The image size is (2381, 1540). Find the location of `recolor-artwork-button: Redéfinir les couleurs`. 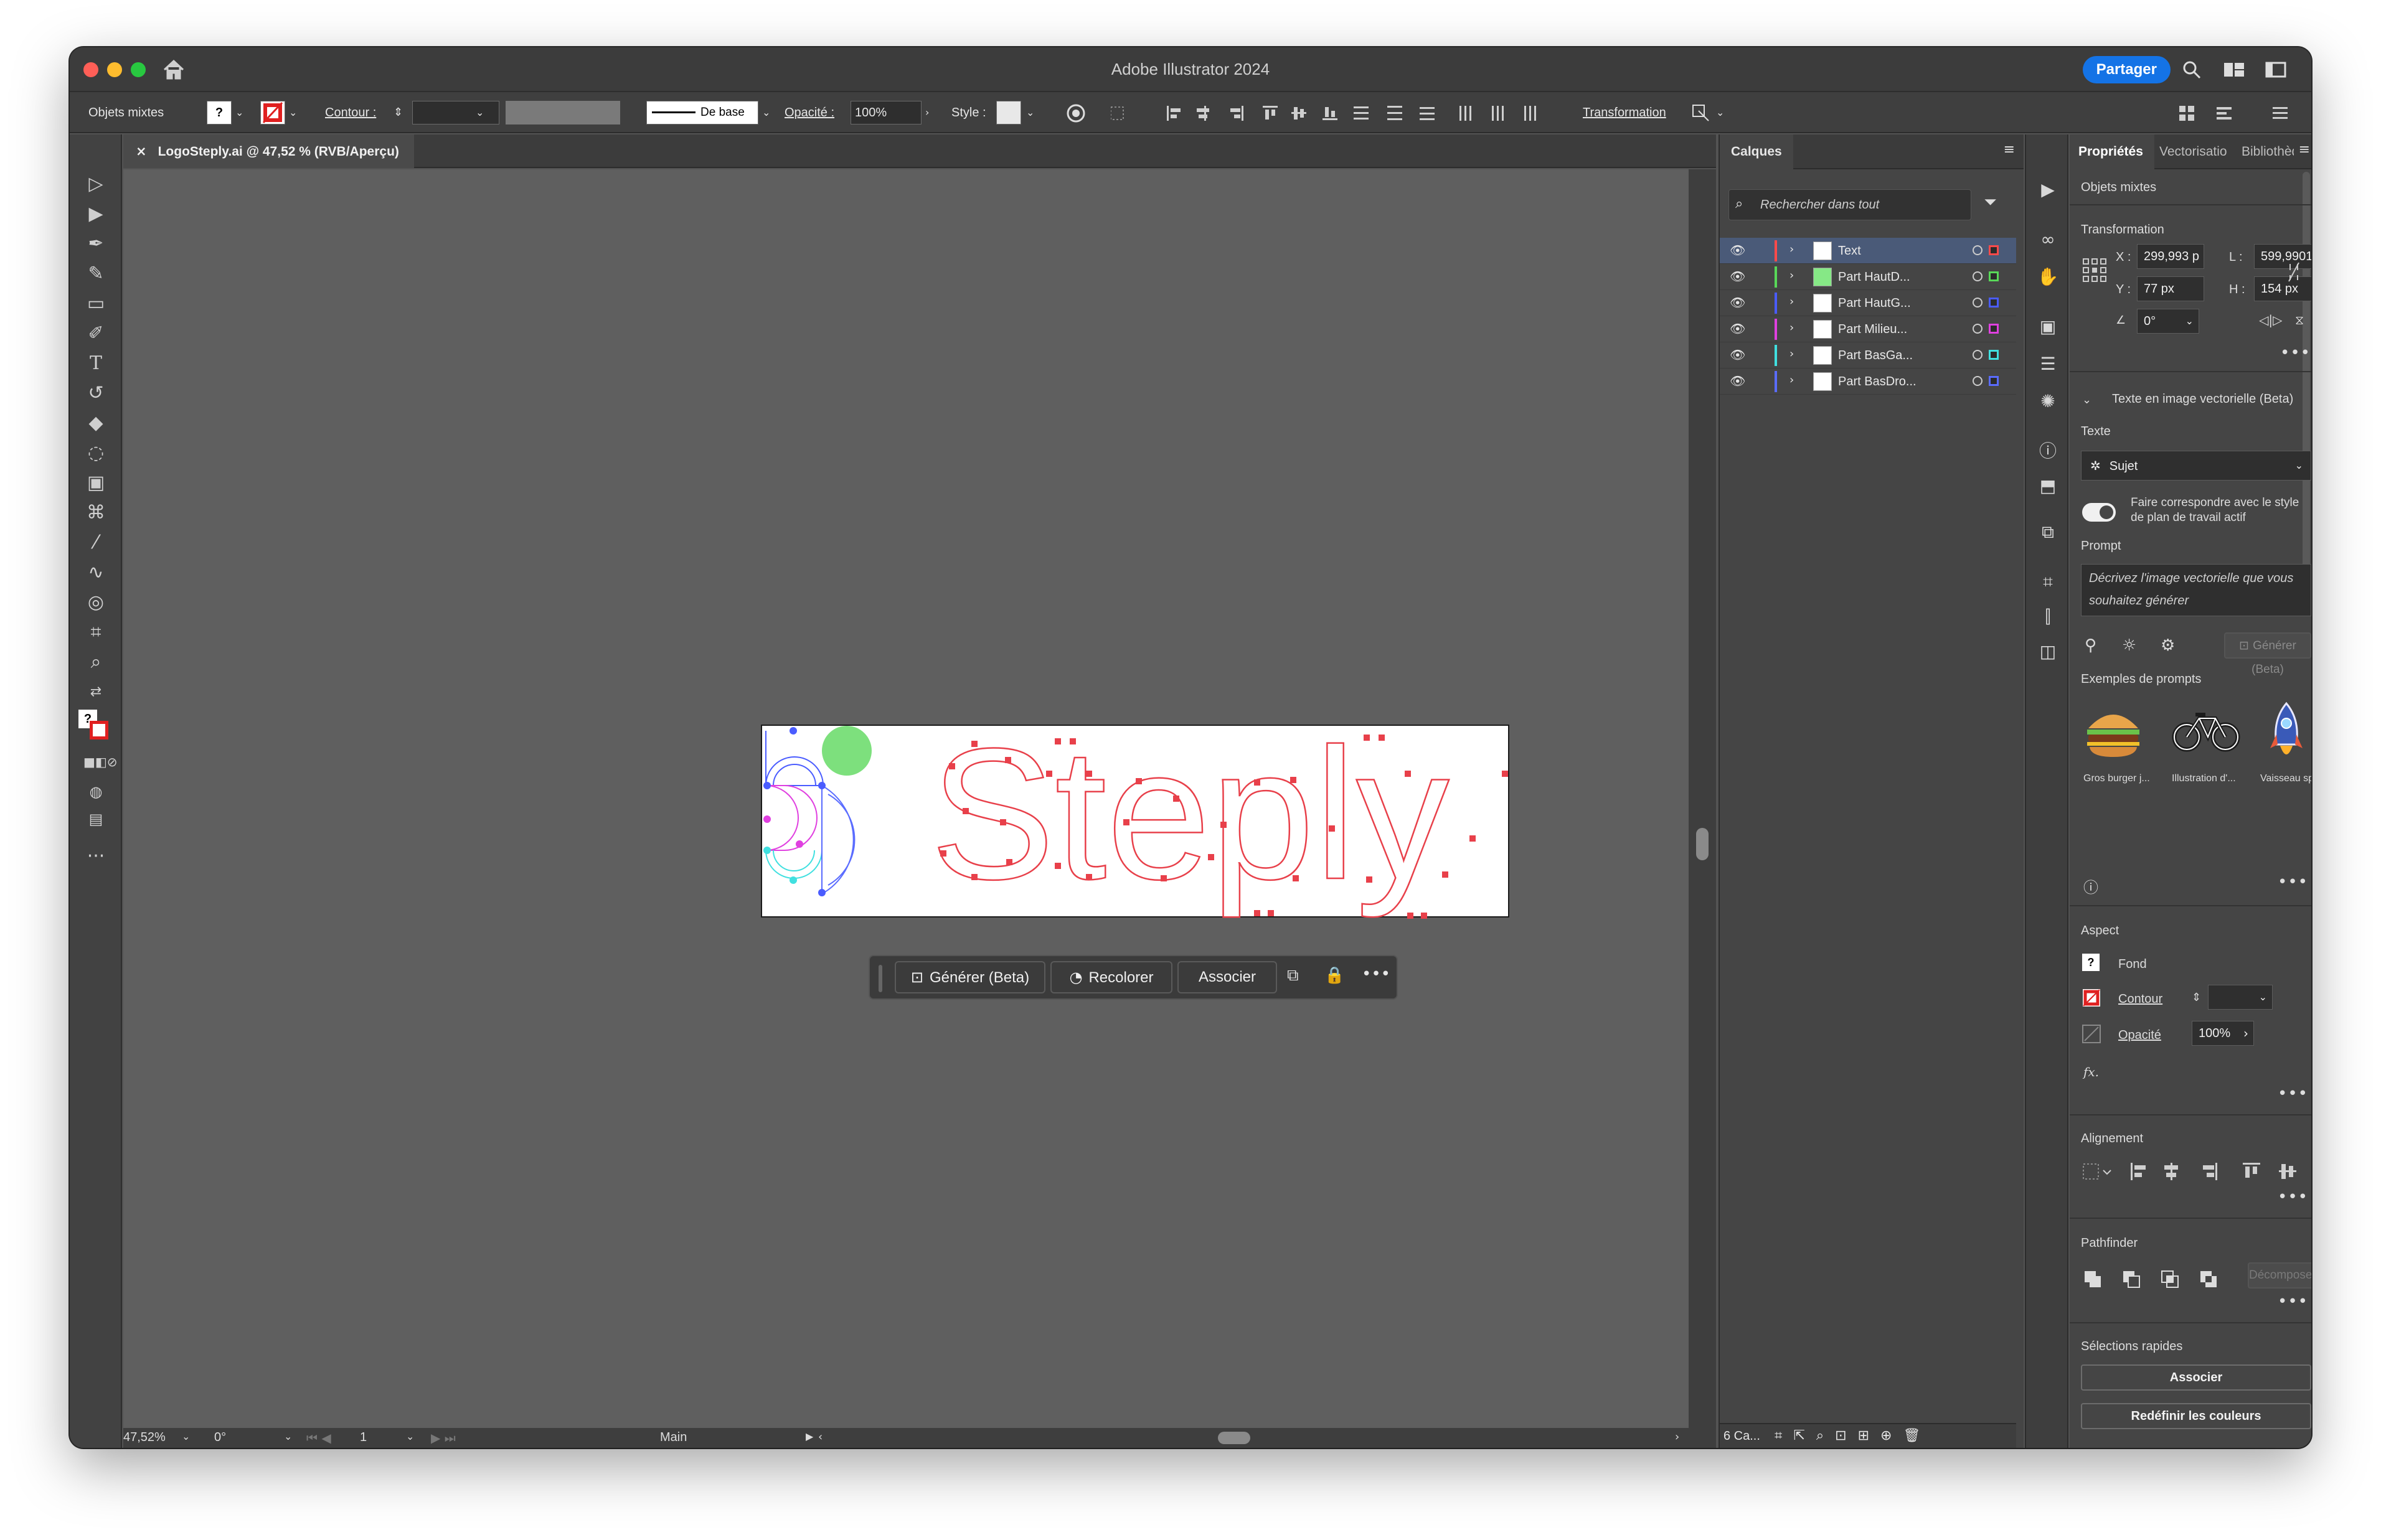

recolor-artwork-button: Redéfinir les couleurs is located at coordinates (2196, 1416).